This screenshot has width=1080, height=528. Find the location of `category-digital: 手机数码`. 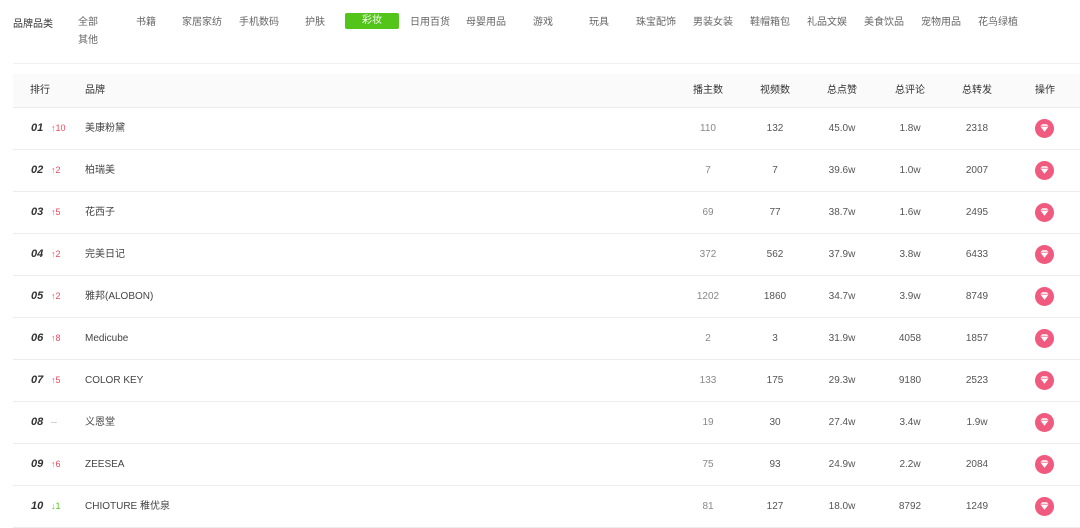

category-digital: 手机数码 is located at coordinates (259, 23).